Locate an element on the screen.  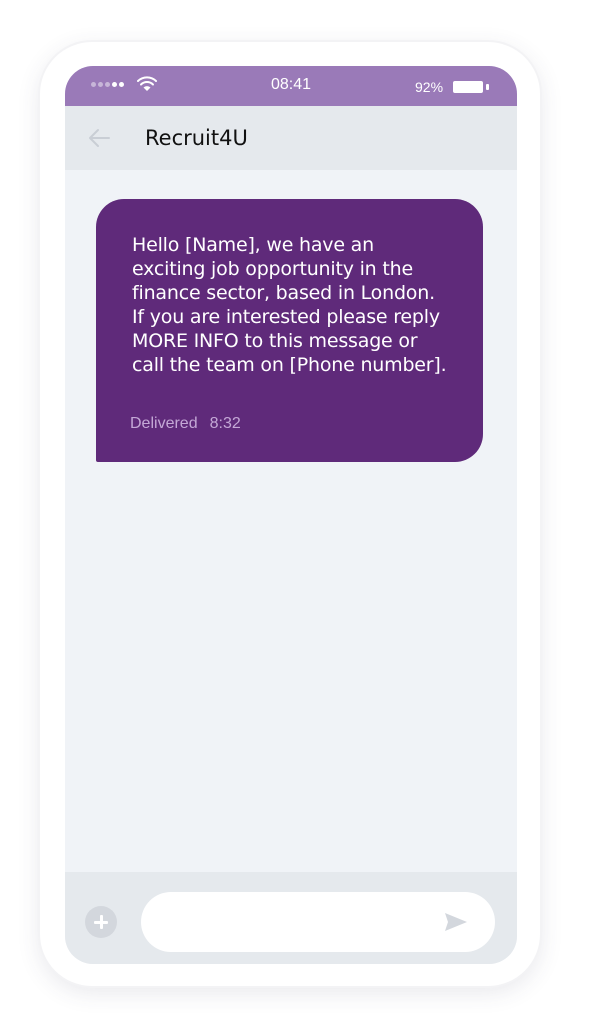
delivery-status-label: Delivered is located at coordinates (164, 423).